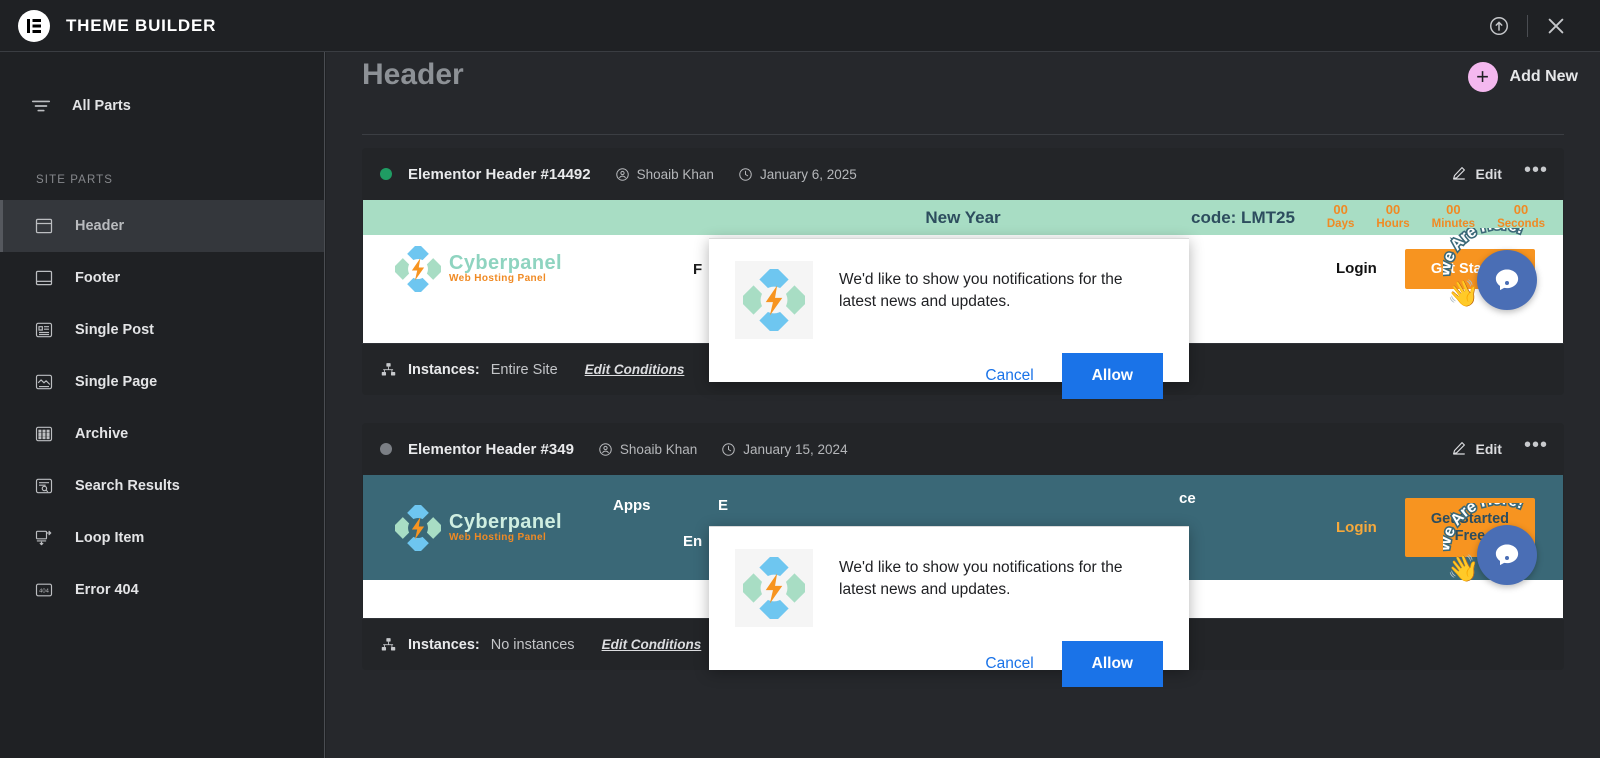 The height and width of the screenshot is (758, 1600). I want to click on instances-key: Instances:, so click(444, 644).